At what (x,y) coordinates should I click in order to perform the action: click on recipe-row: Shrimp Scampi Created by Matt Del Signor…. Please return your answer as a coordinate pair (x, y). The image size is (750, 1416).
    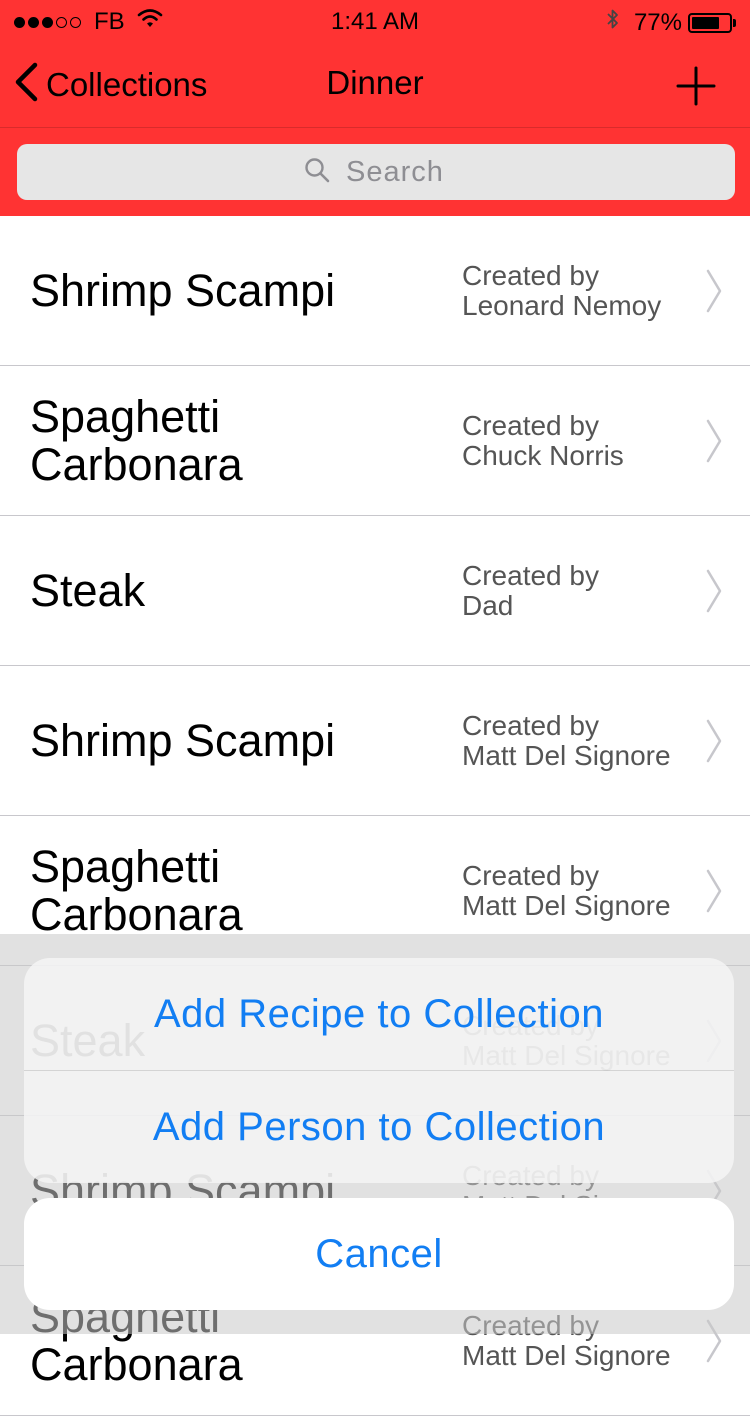
    Looking at the image, I should click on (375, 741).